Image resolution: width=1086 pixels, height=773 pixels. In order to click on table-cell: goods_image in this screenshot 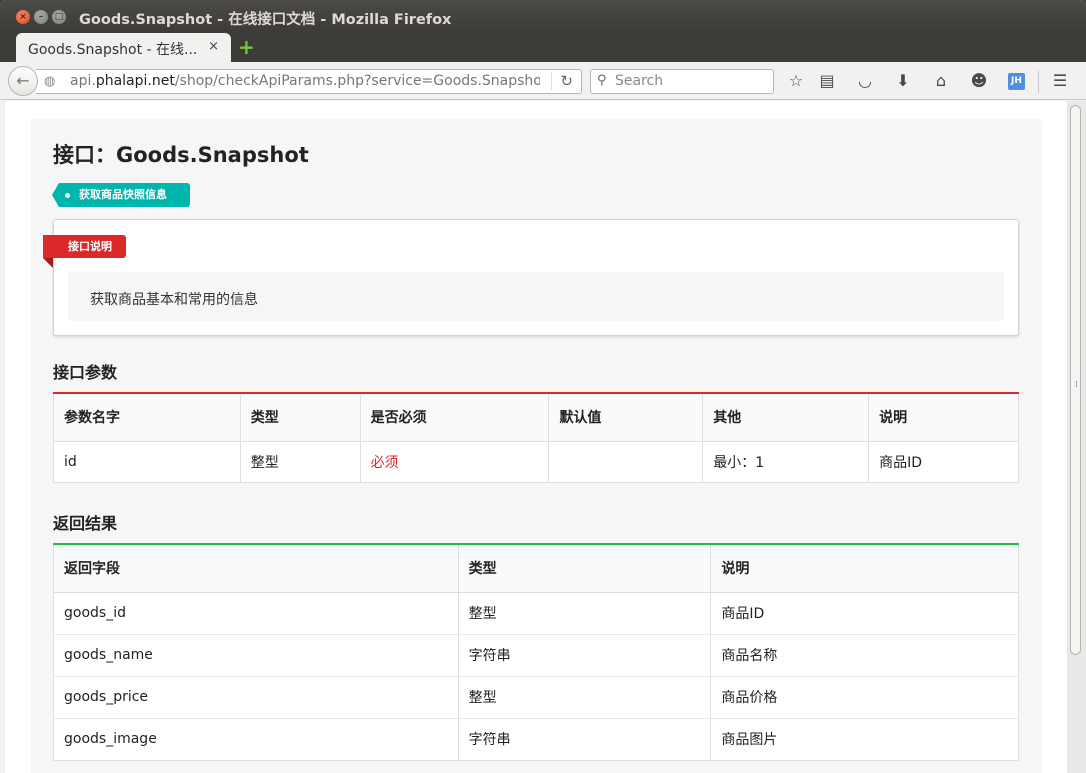, I will do `click(256, 738)`.